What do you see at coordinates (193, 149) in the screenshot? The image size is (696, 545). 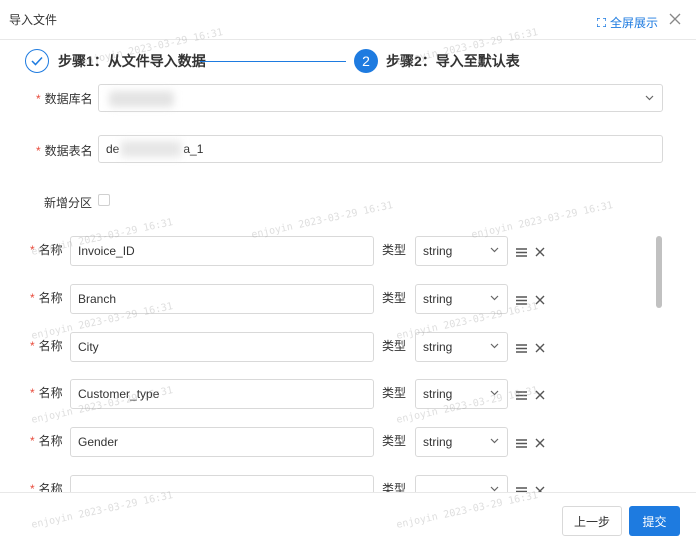 I see `table-name-value-end: a_1` at bounding box center [193, 149].